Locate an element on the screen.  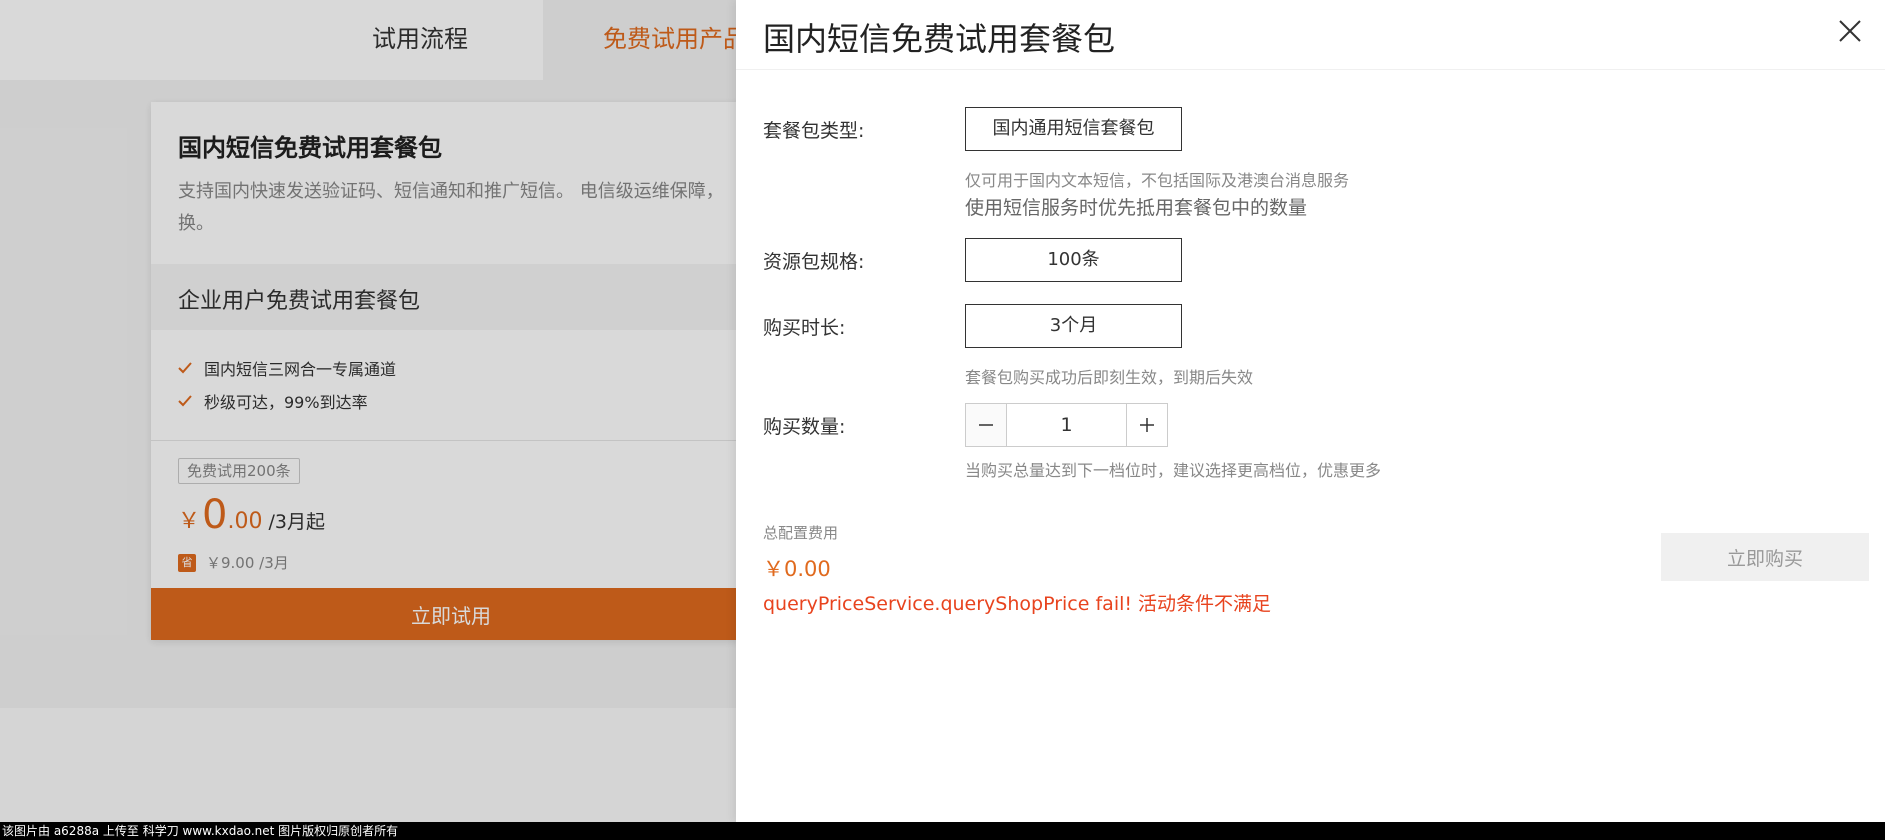
duration-hint: 套餐包购买成功后即刻生效，到期后失效 is located at coordinates (1109, 377).